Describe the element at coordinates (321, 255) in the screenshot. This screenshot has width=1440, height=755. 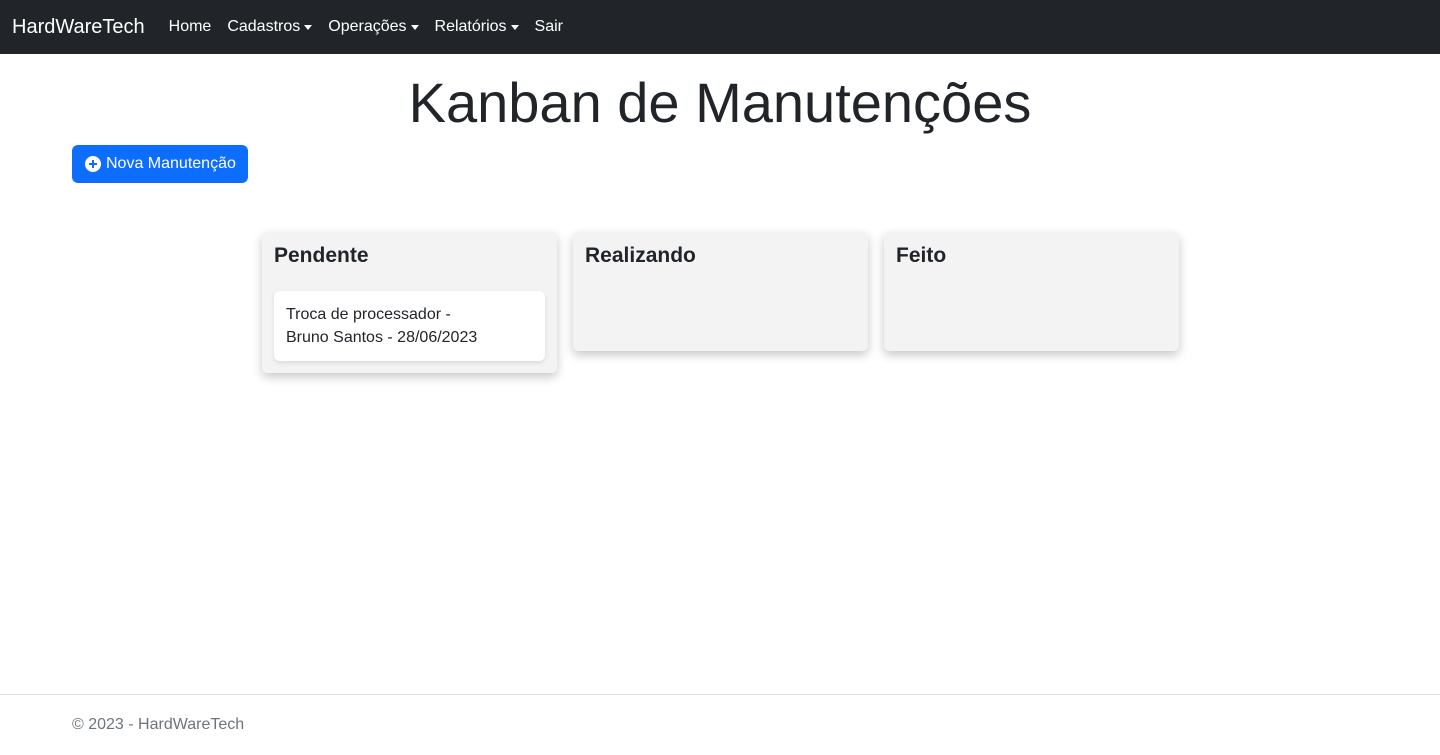
I see `column-title: Pendente` at that location.